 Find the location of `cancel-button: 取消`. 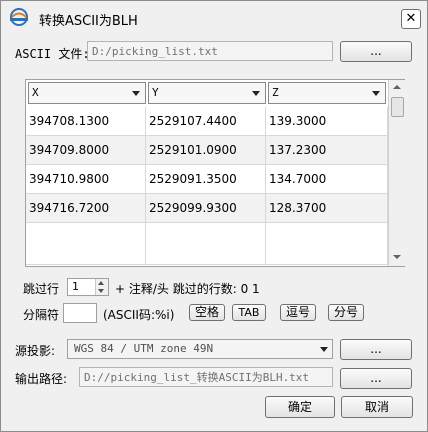

cancel-button: 取消 is located at coordinates (377, 407).